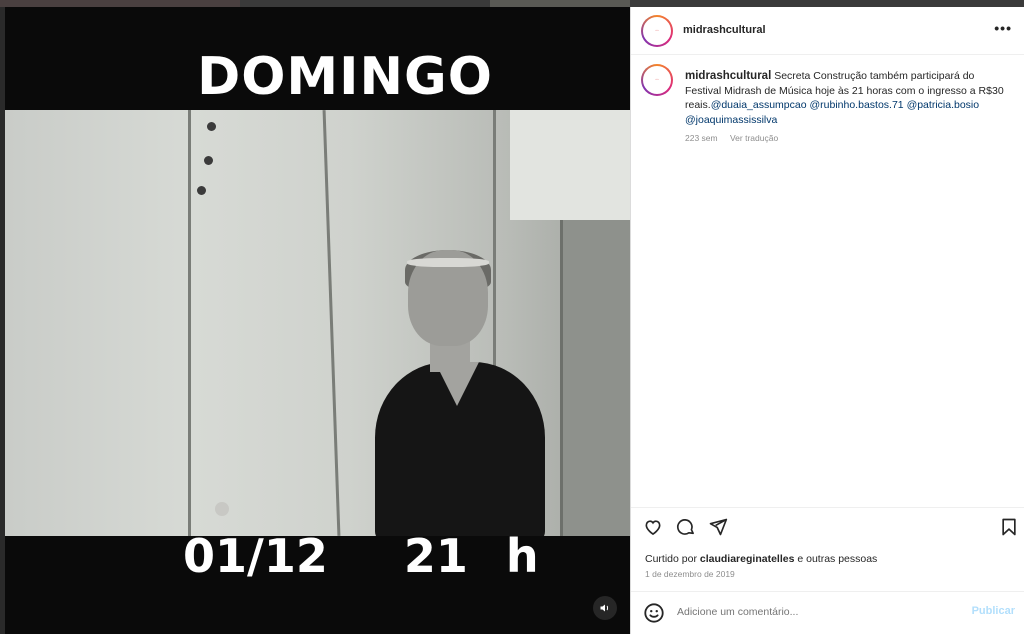 The height and width of the screenshot is (634, 1024). I want to click on speaker-icon, so click(605, 608).